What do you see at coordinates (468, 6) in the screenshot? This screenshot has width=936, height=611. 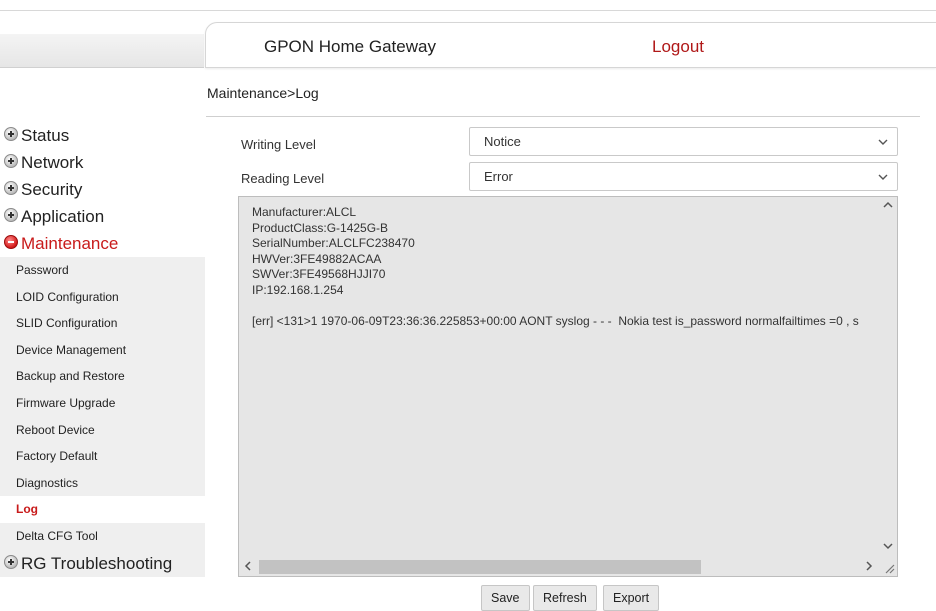 I see `top-strip` at bounding box center [468, 6].